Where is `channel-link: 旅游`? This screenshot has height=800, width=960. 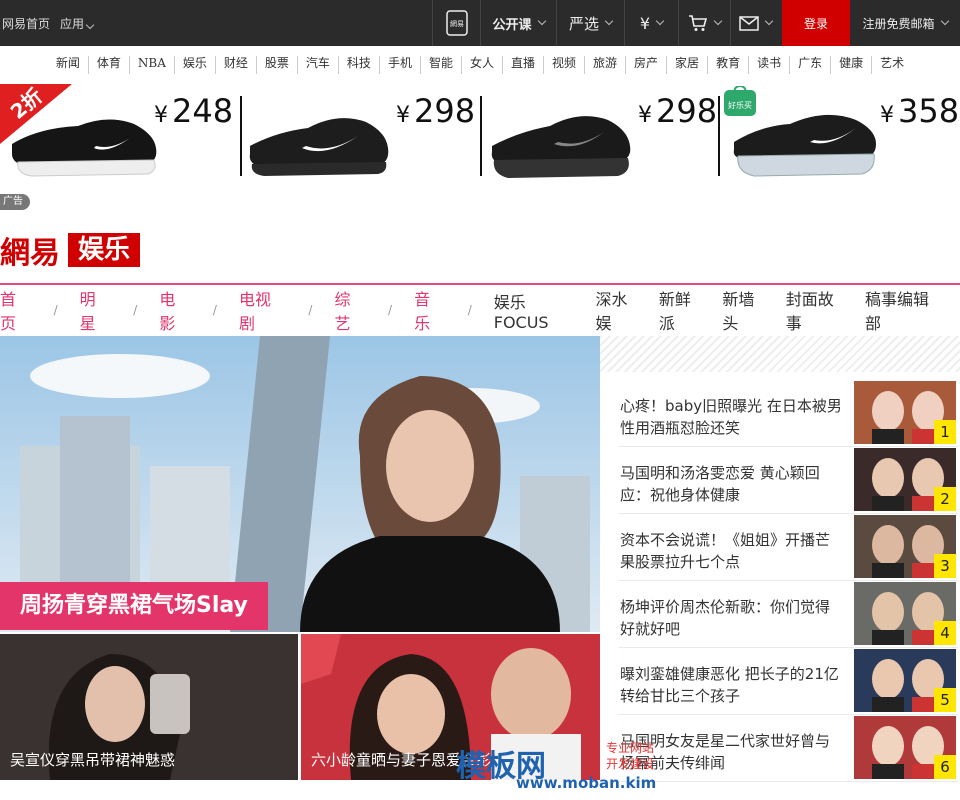 channel-link: 旅游 is located at coordinates (606, 65).